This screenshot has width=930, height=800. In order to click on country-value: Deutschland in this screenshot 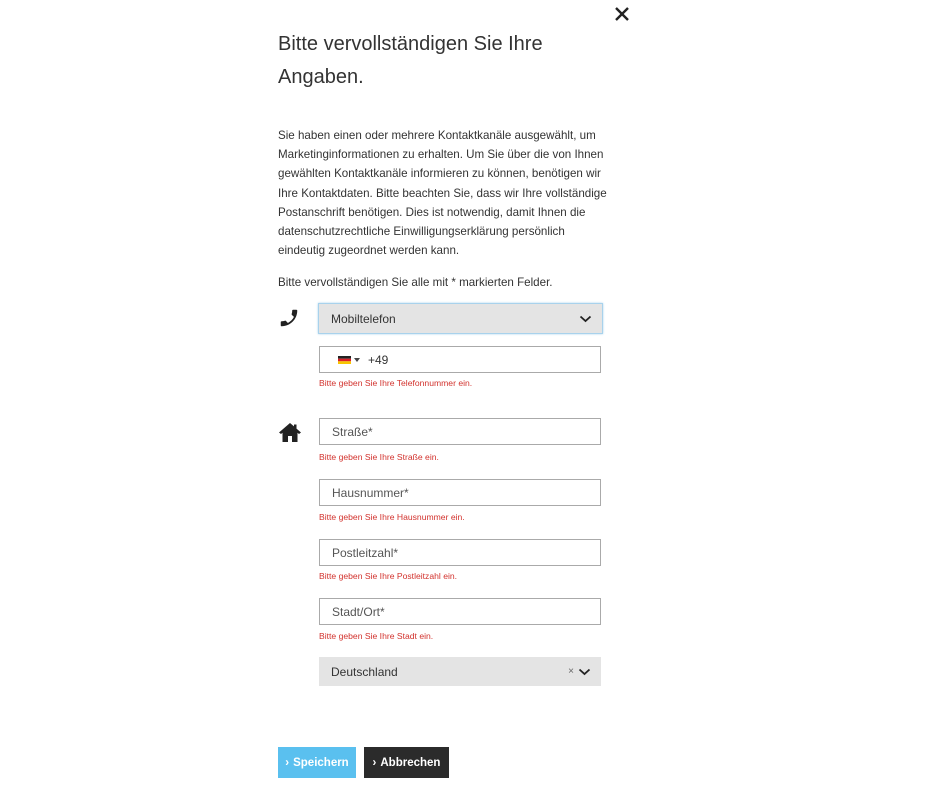, I will do `click(364, 671)`.